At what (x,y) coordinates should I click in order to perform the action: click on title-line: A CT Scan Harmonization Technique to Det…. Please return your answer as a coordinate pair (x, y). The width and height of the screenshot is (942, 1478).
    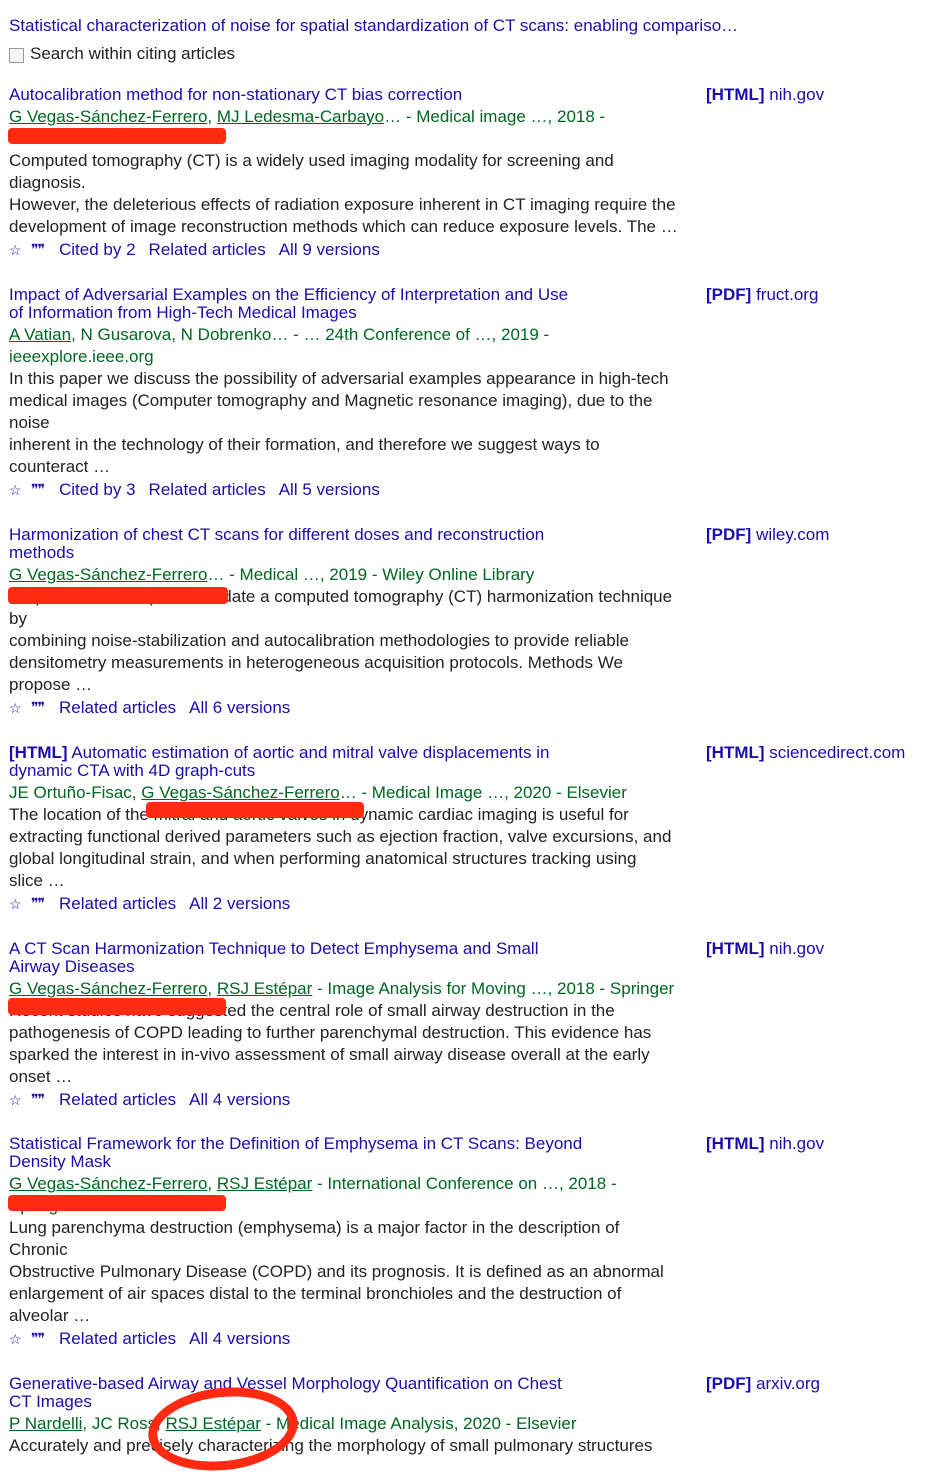
    Looking at the image, I should click on (274, 948).